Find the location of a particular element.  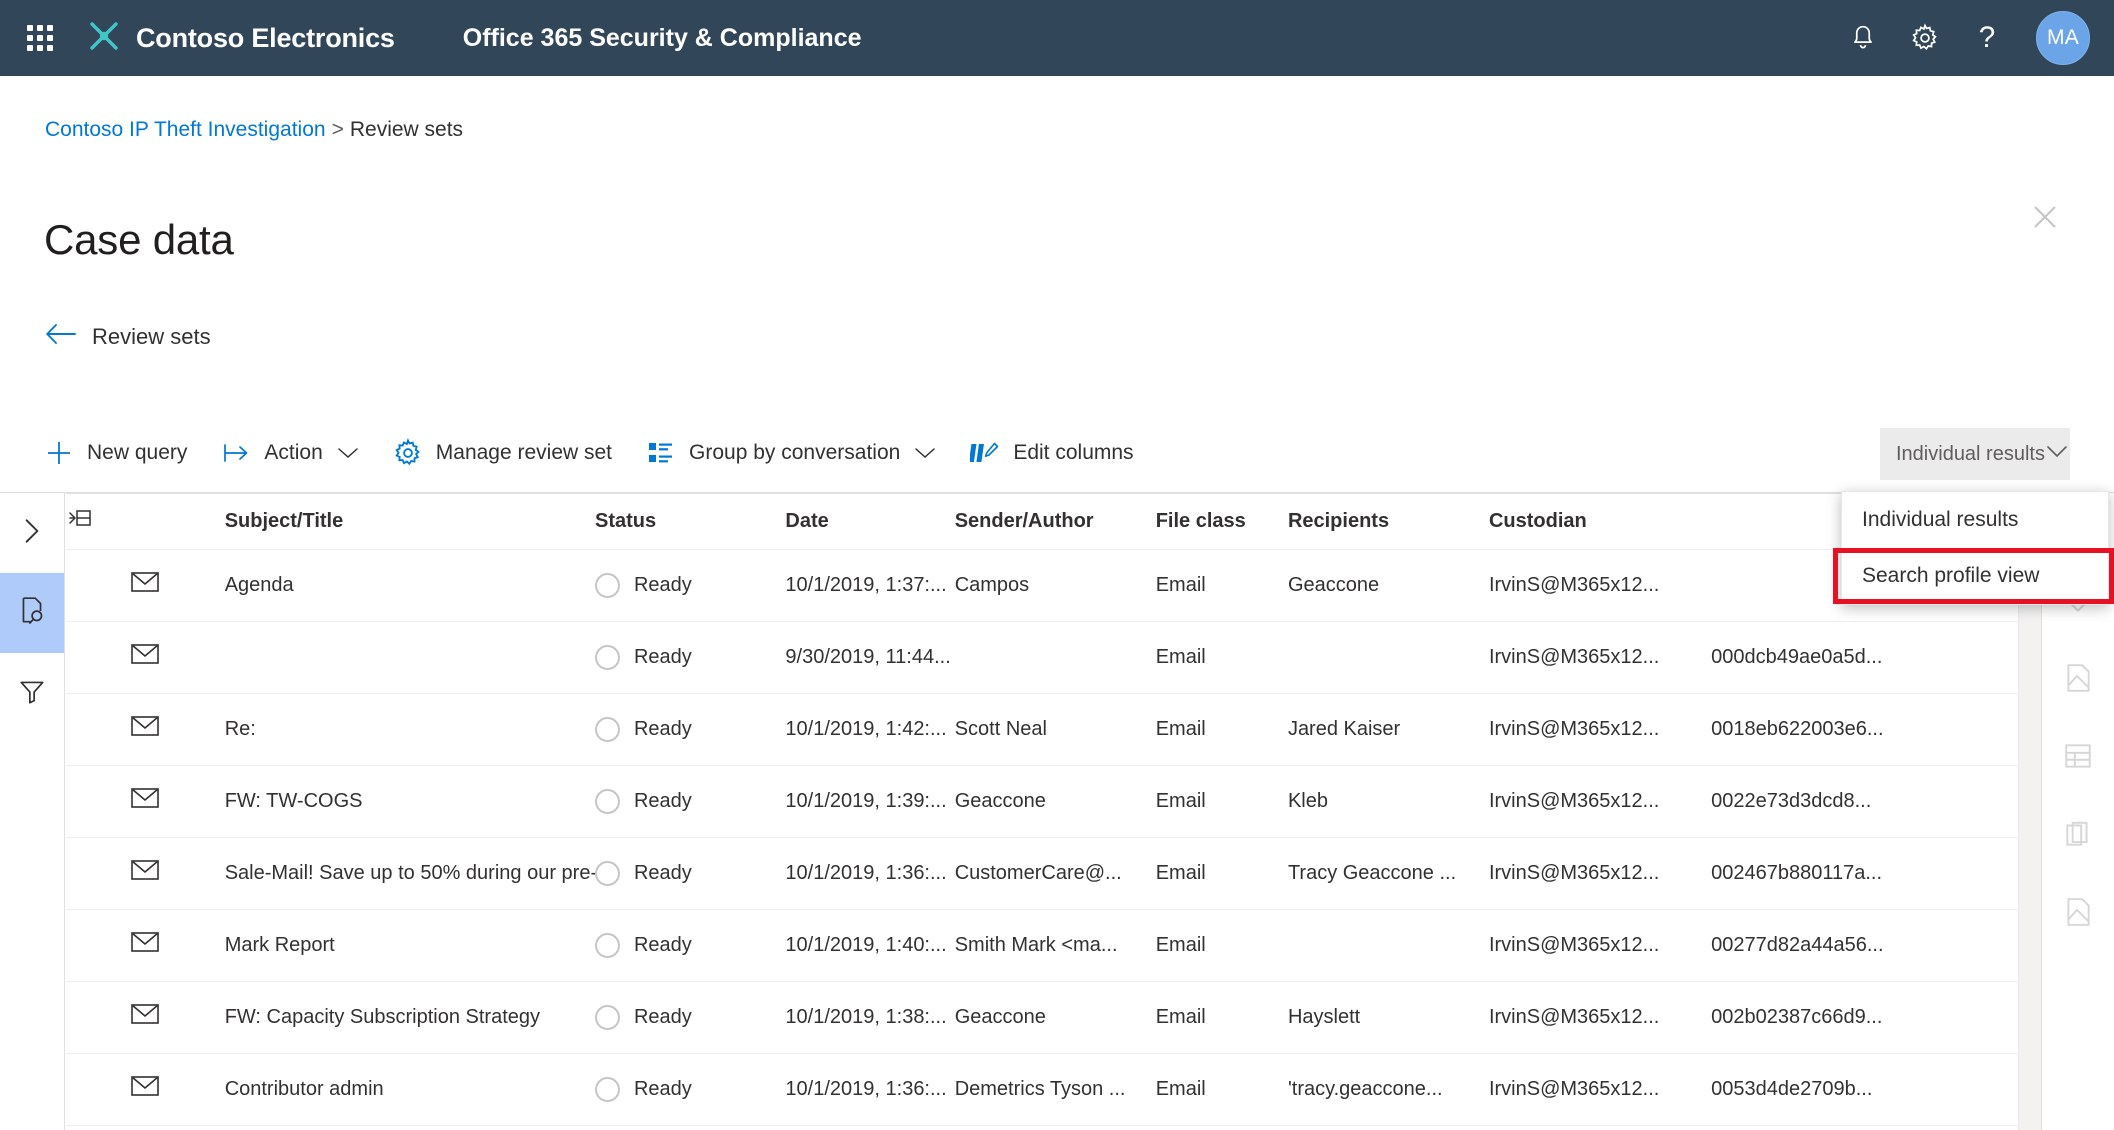

left-rail is located at coordinates (32, 811).